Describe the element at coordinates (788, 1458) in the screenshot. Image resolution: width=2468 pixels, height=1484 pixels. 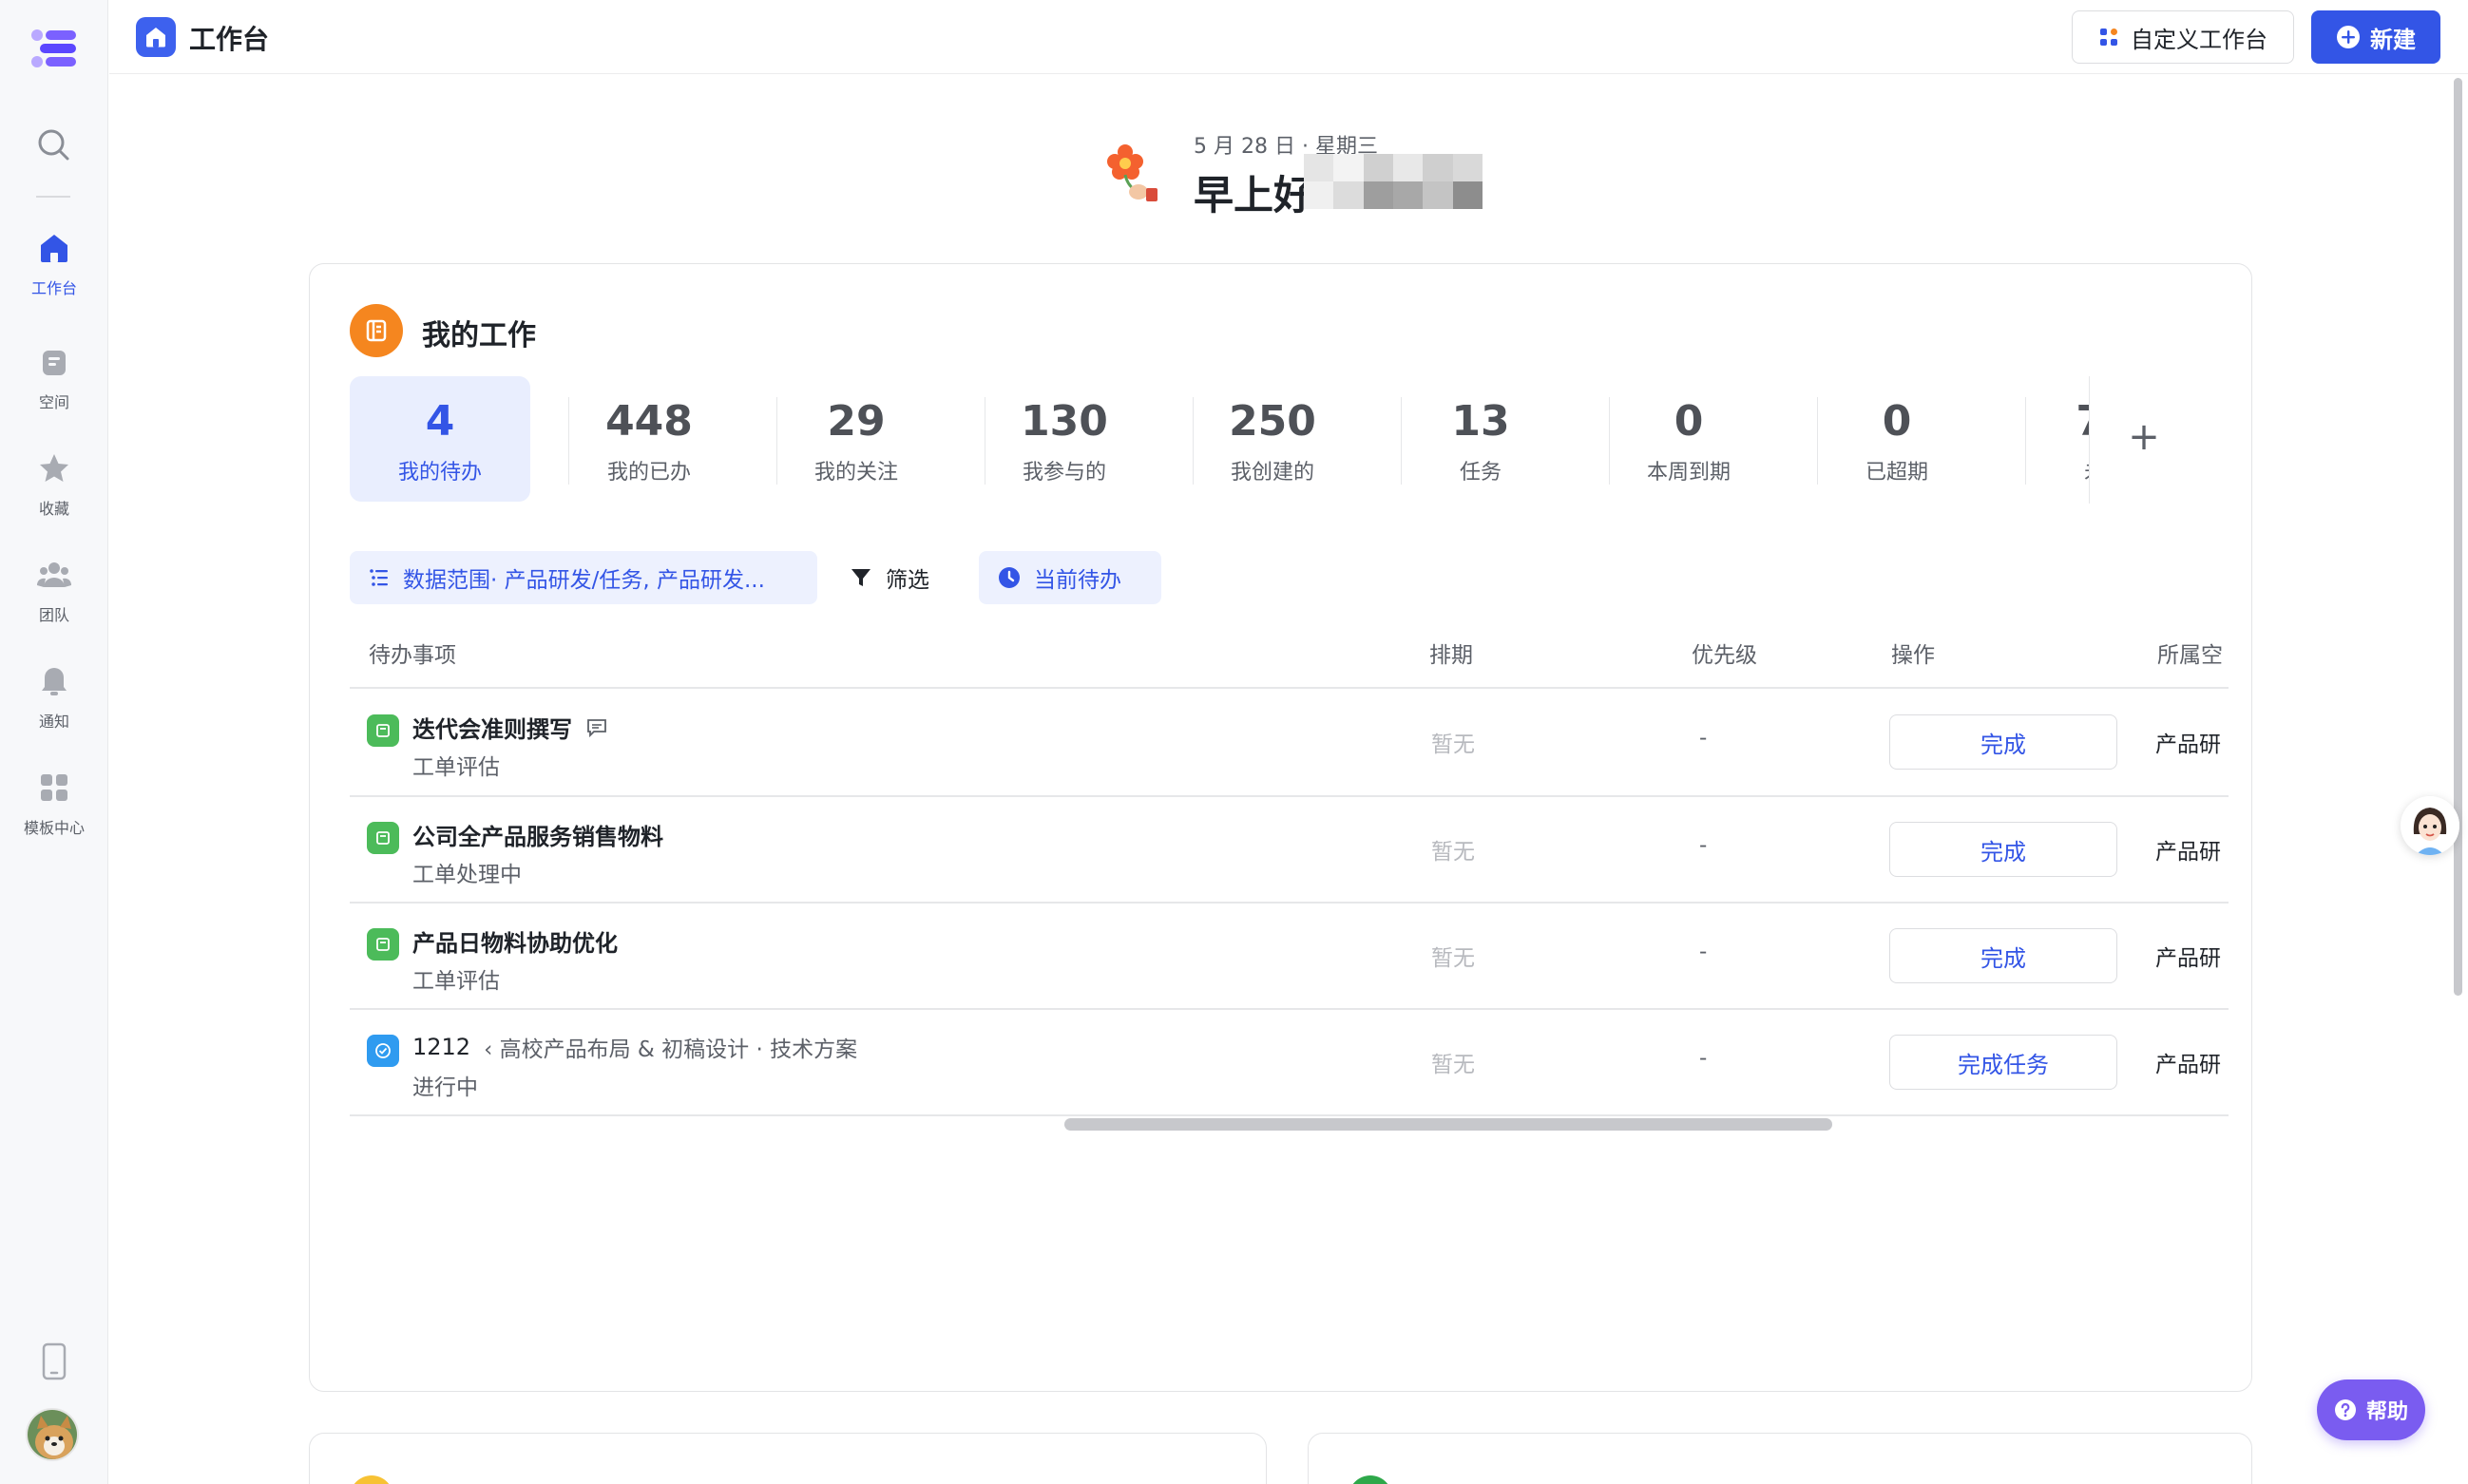
I see `bottom-card-left` at that location.